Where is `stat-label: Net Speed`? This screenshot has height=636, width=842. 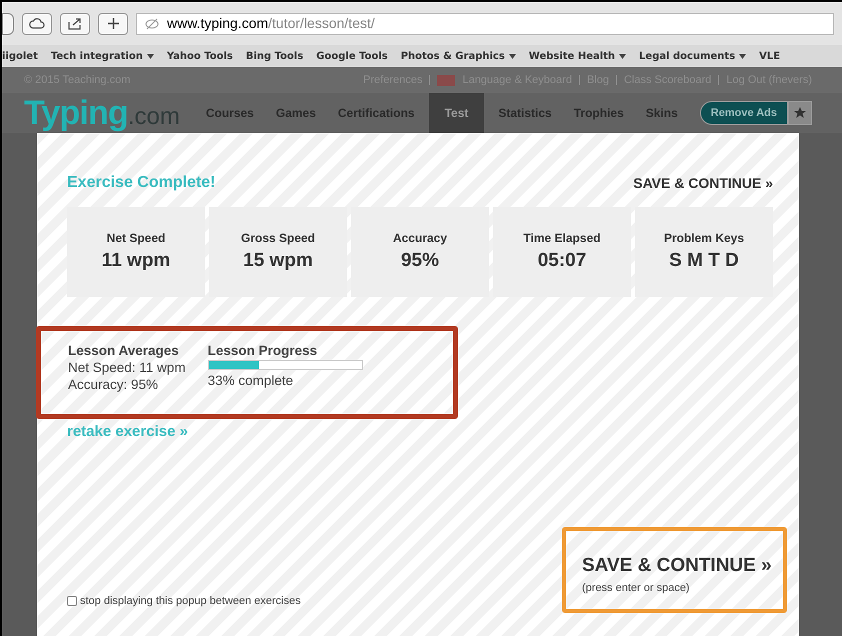 stat-label: Net Speed is located at coordinates (136, 238).